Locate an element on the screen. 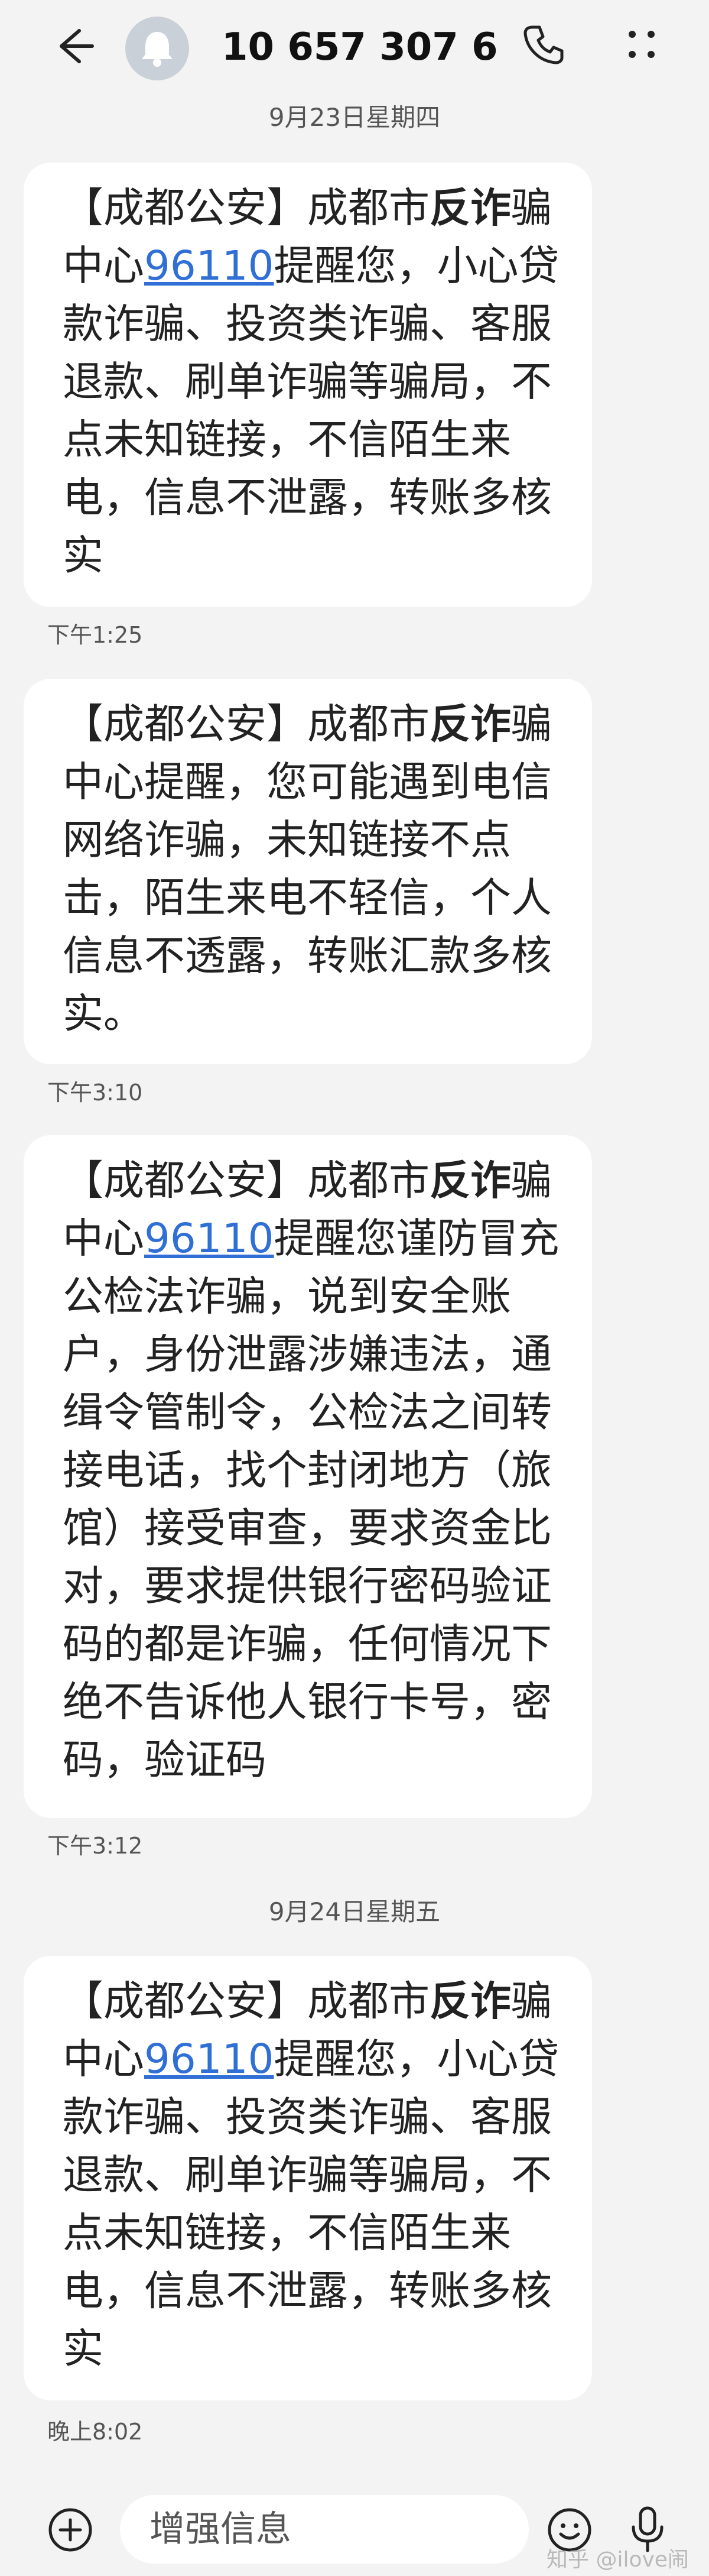  more-icon is located at coordinates (641, 44).